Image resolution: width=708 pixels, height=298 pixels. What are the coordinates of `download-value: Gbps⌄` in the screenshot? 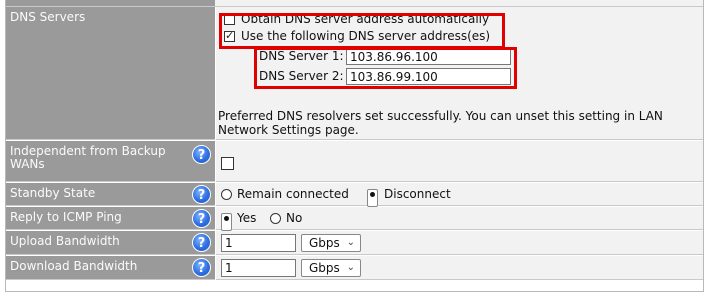 It's located at (459, 268).